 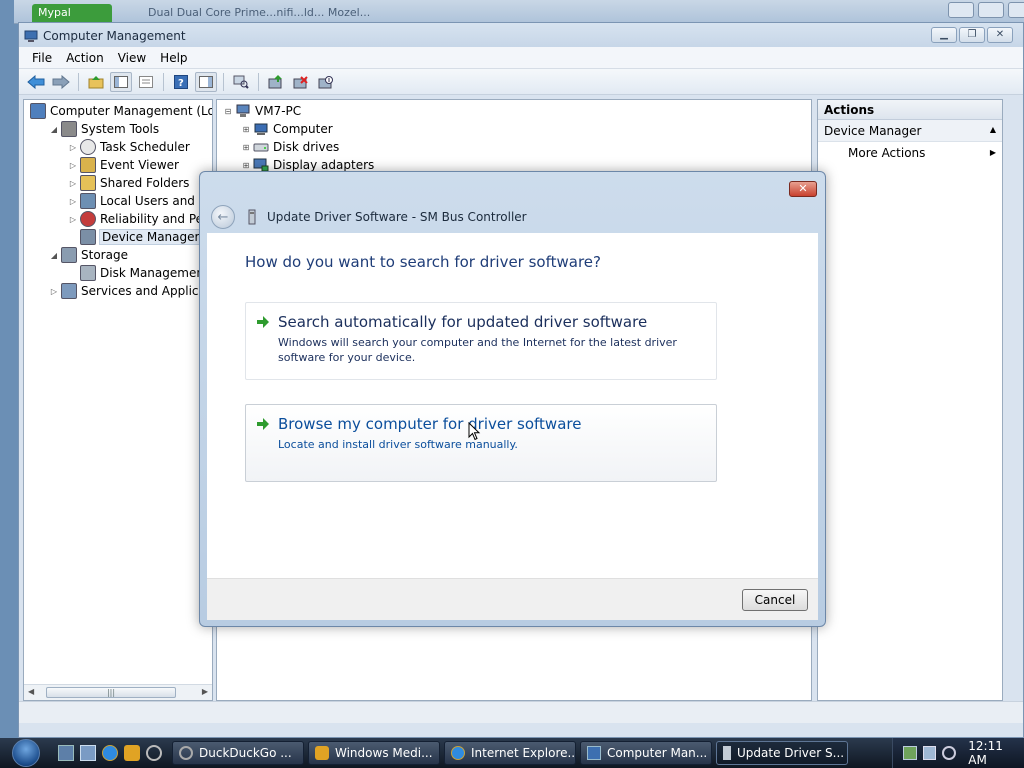 I want to click on device-category-disk-drives: ⊞ Disk drives, so click(x=290, y=147).